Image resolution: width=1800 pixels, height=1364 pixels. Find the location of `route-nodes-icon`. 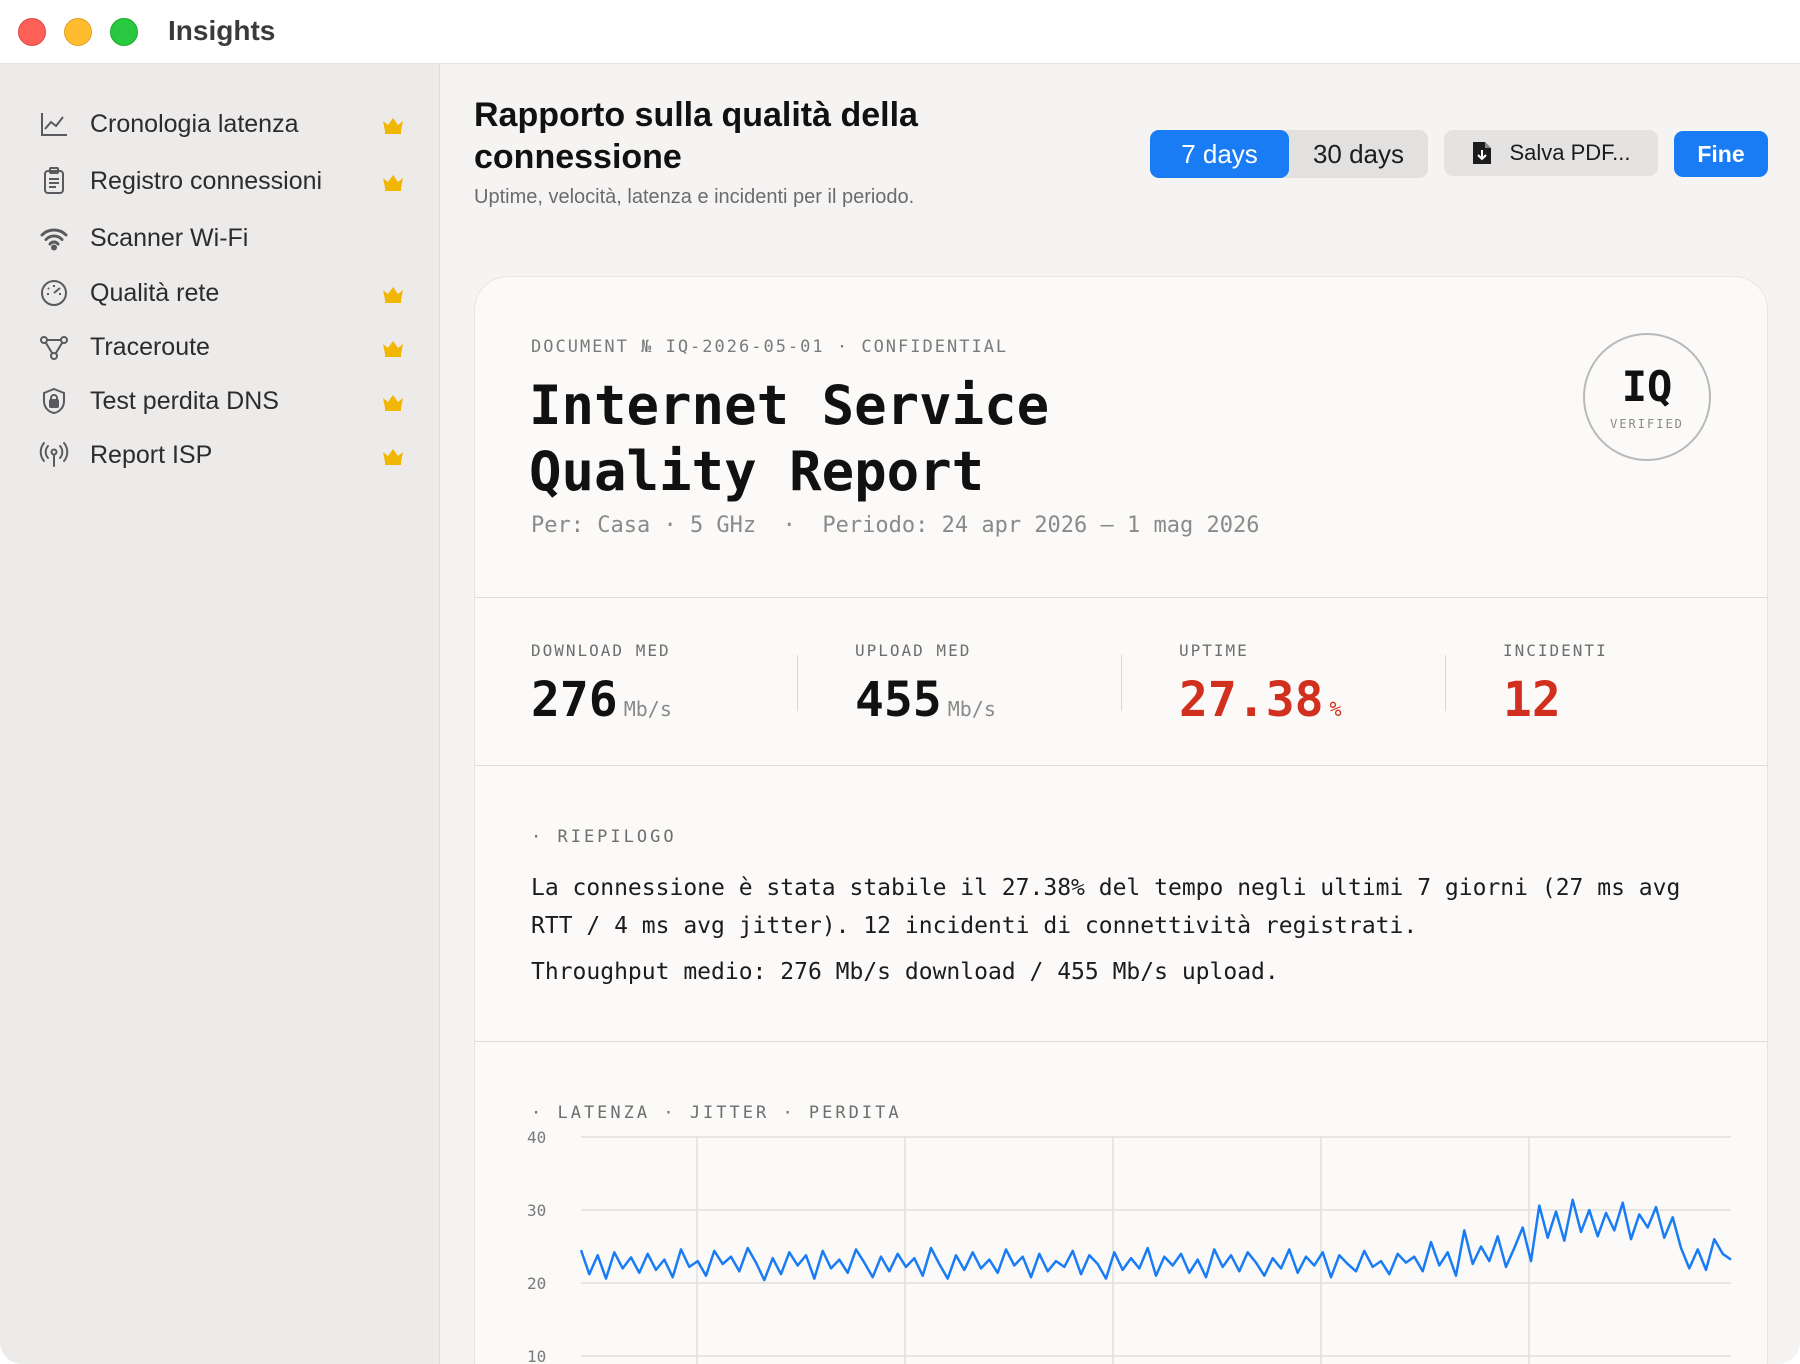

route-nodes-icon is located at coordinates (54, 347).